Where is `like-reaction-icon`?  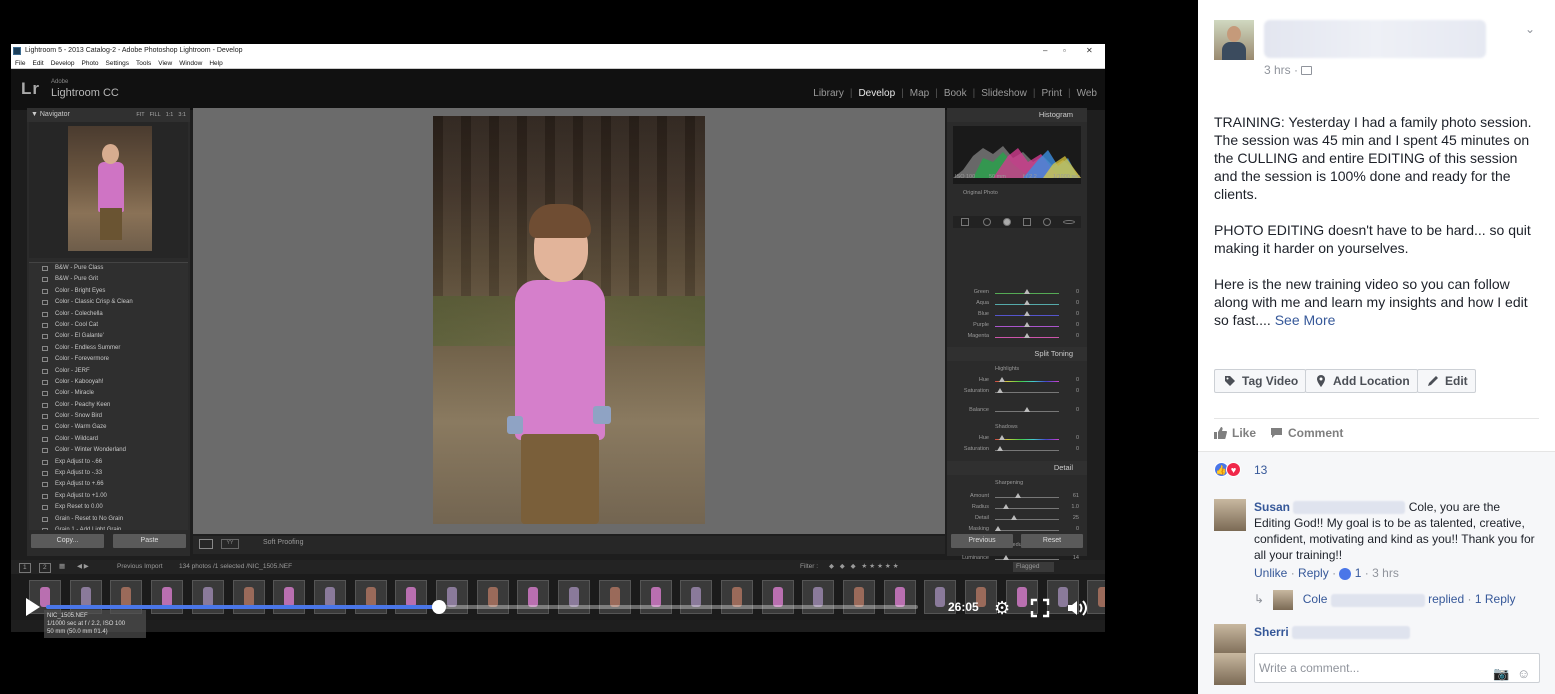
like-reaction-icon is located at coordinates (1345, 573).